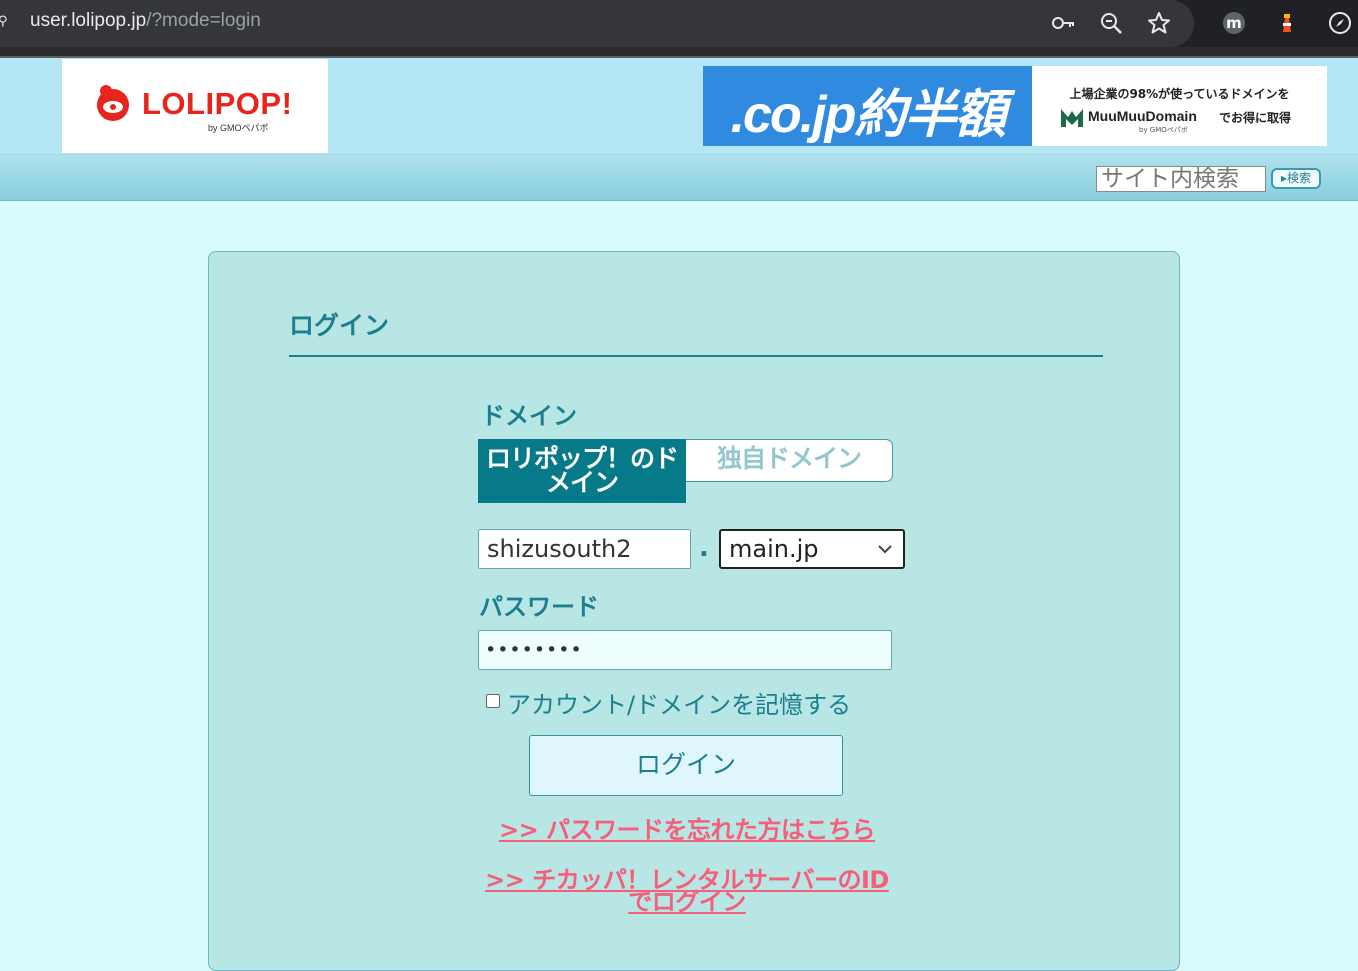 The height and width of the screenshot is (971, 1358). I want to click on site-search-button: ▸検索, so click(1296, 178).